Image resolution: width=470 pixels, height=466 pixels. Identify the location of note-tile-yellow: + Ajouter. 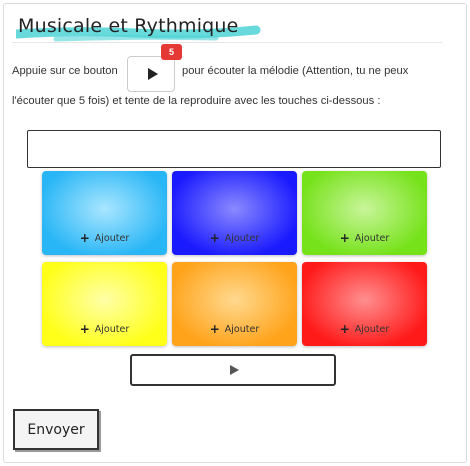
(104, 304).